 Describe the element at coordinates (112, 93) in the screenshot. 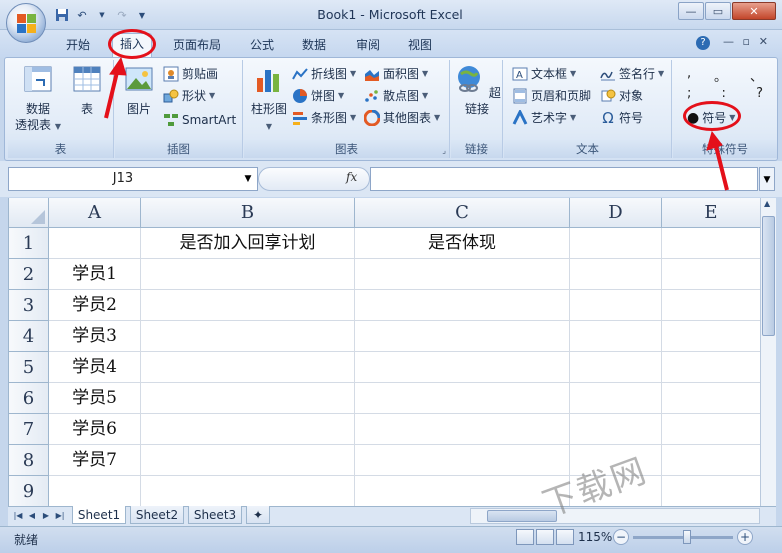

I see `annotation-arrow-insert` at that location.